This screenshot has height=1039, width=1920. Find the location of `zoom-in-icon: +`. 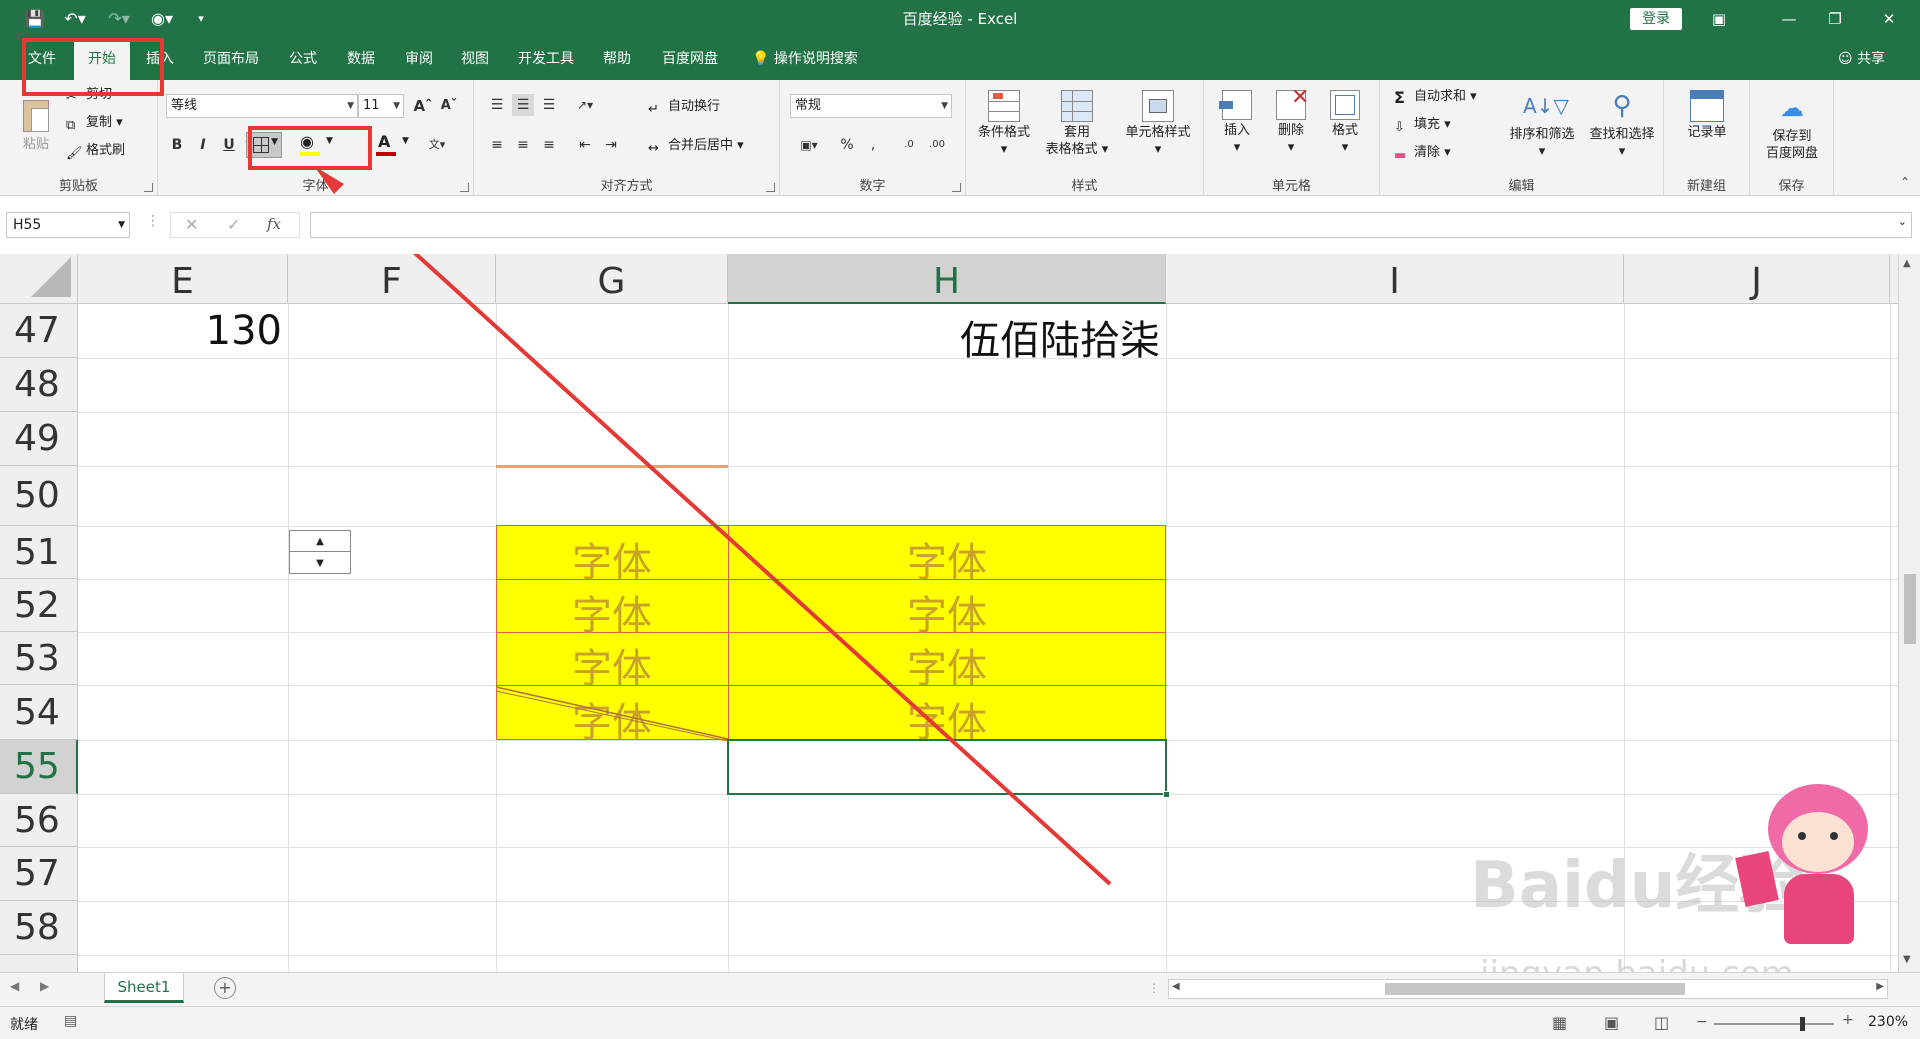

zoom-in-icon: + is located at coordinates (1848, 1020).